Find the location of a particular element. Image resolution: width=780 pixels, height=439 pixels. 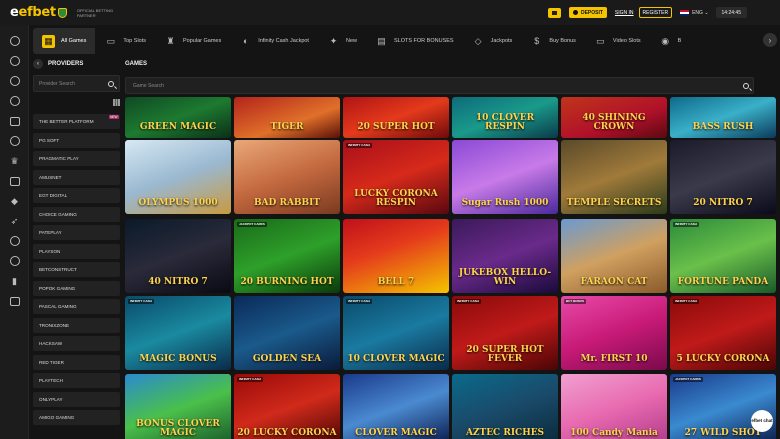

dice-icon: ◆ is located at coordinates (14, 201).